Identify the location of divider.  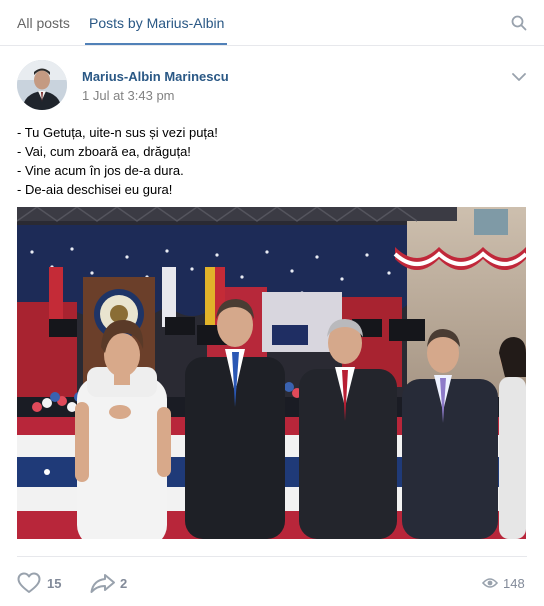
(272, 556).